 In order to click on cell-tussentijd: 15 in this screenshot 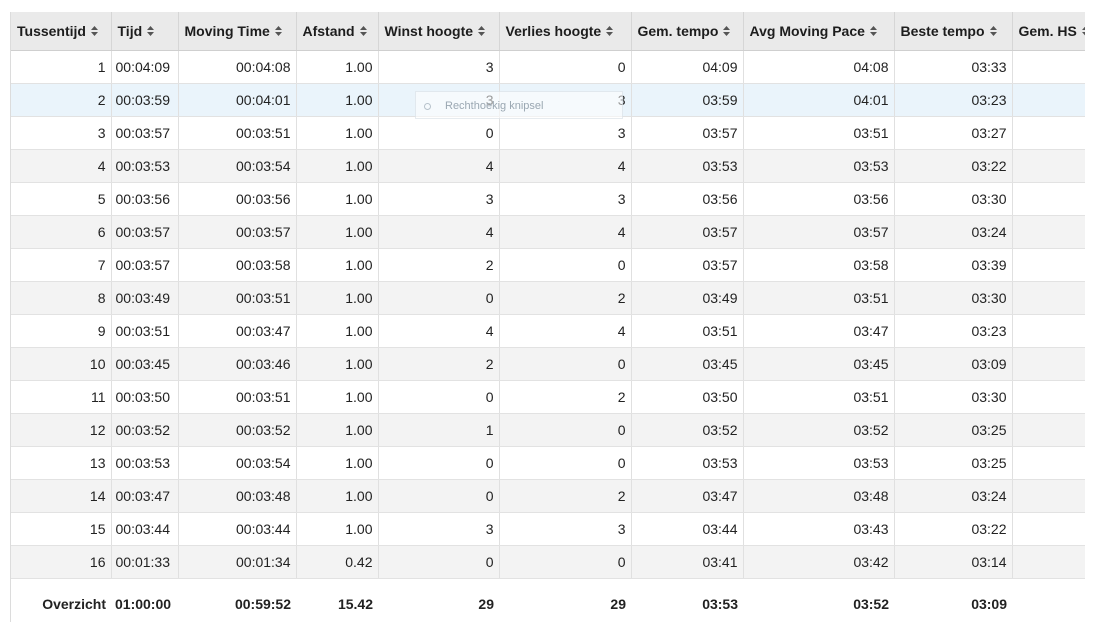, I will do `click(61, 529)`.